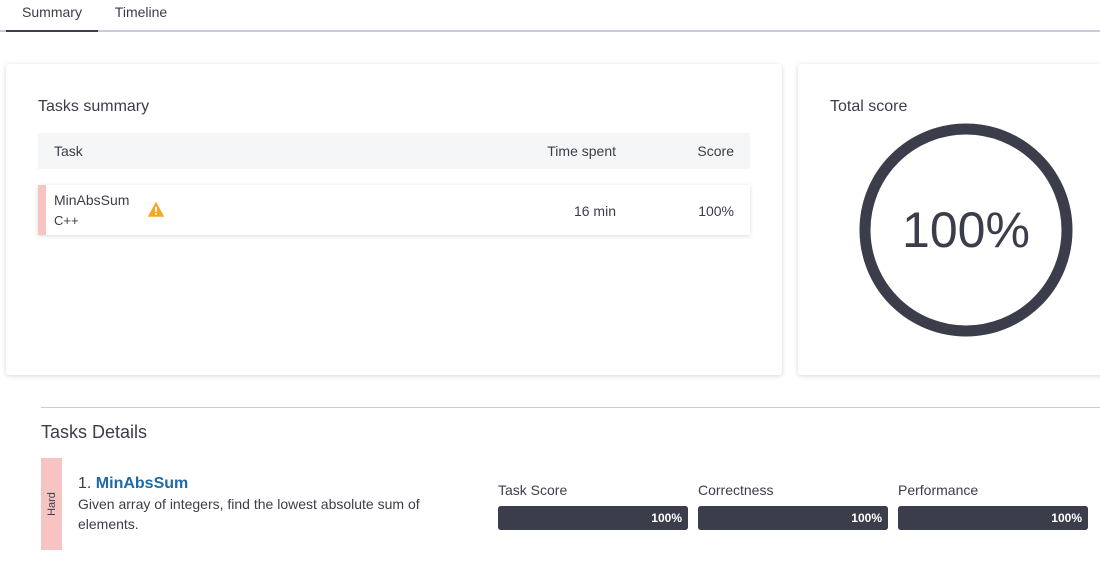  What do you see at coordinates (156, 209) in the screenshot?
I see `warning-icon` at bounding box center [156, 209].